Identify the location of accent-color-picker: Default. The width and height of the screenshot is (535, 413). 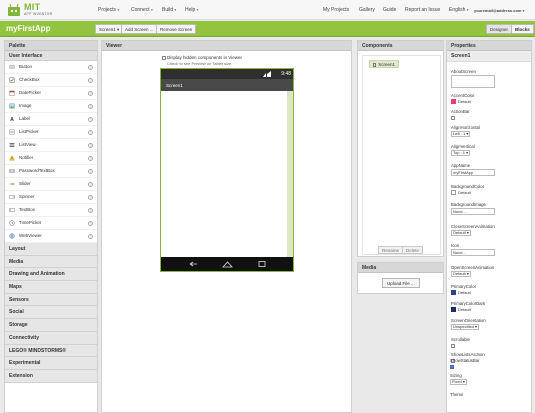
(461, 101).